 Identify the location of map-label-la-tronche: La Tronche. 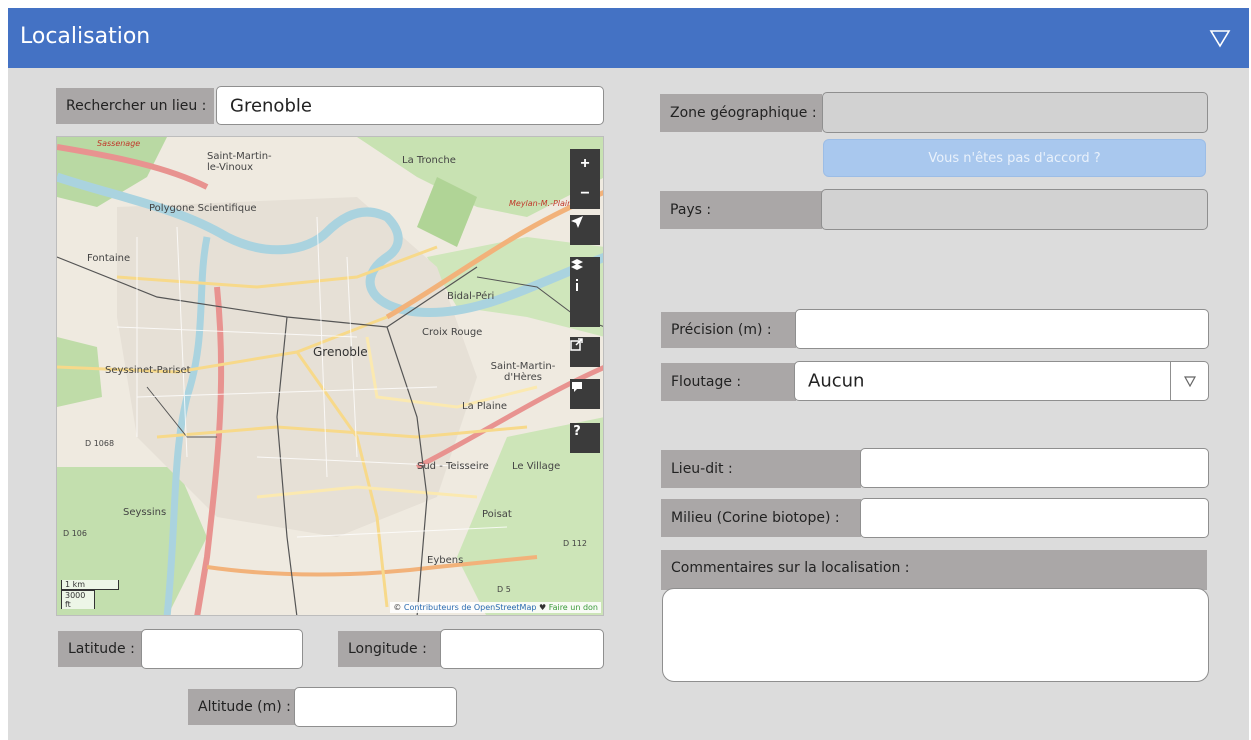
(429, 160).